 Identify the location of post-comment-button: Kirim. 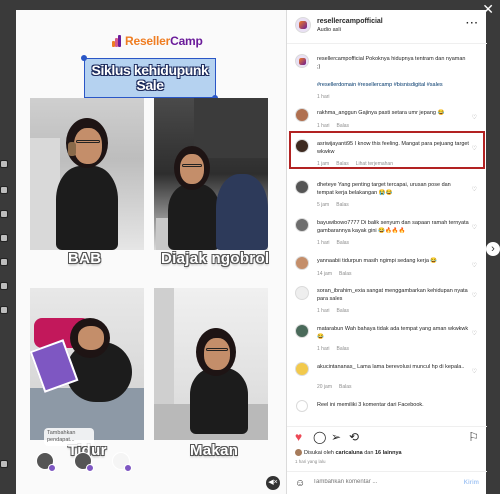
(471, 483).